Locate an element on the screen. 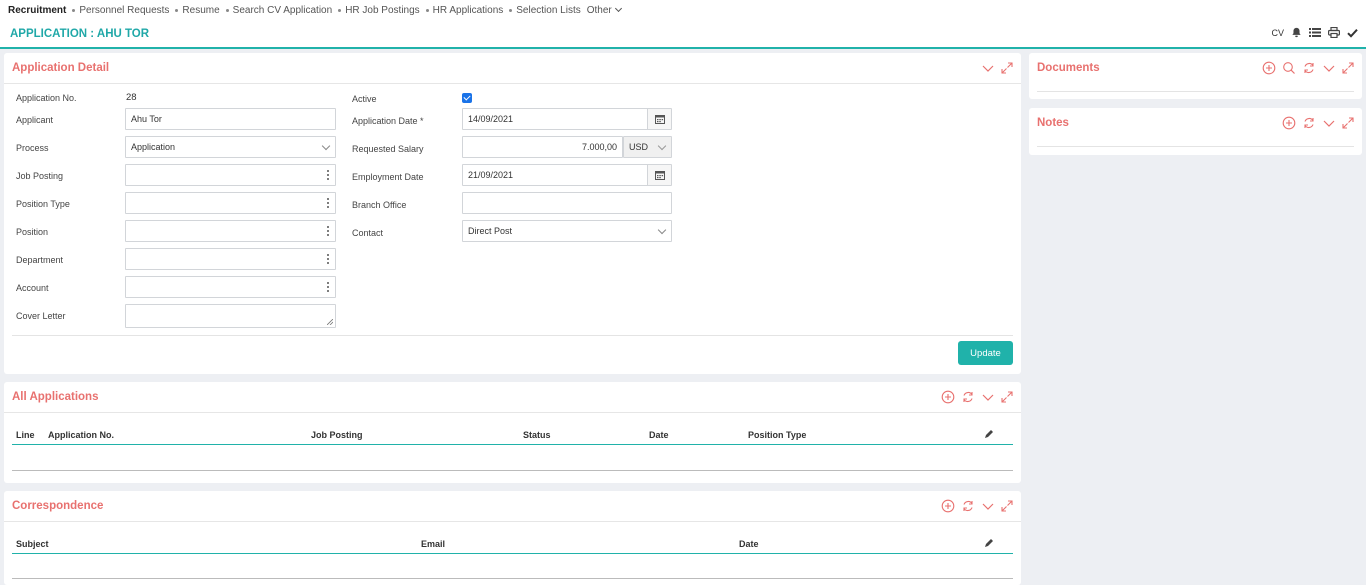  calendar-icon is located at coordinates (659, 119).